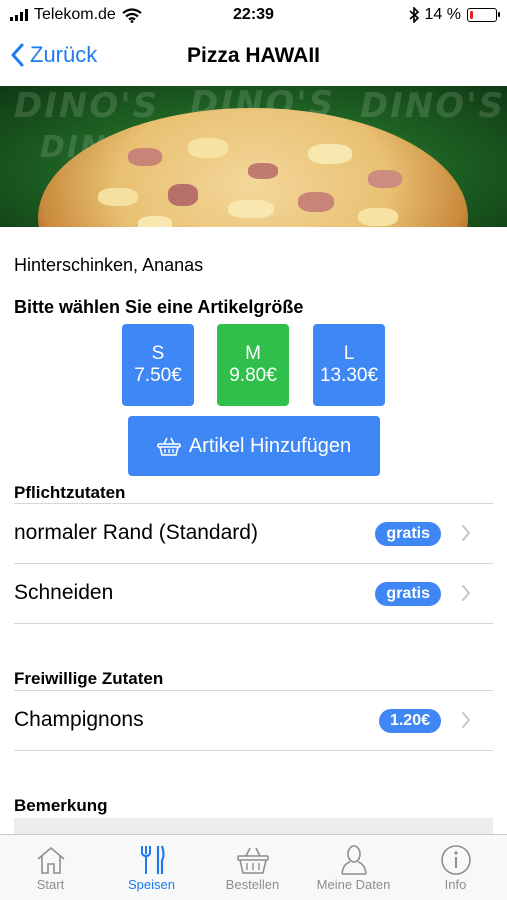 The height and width of the screenshot is (900, 507). I want to click on tab-bar: Start Speisen Bestellen Meine Daten Info, so click(253, 867).